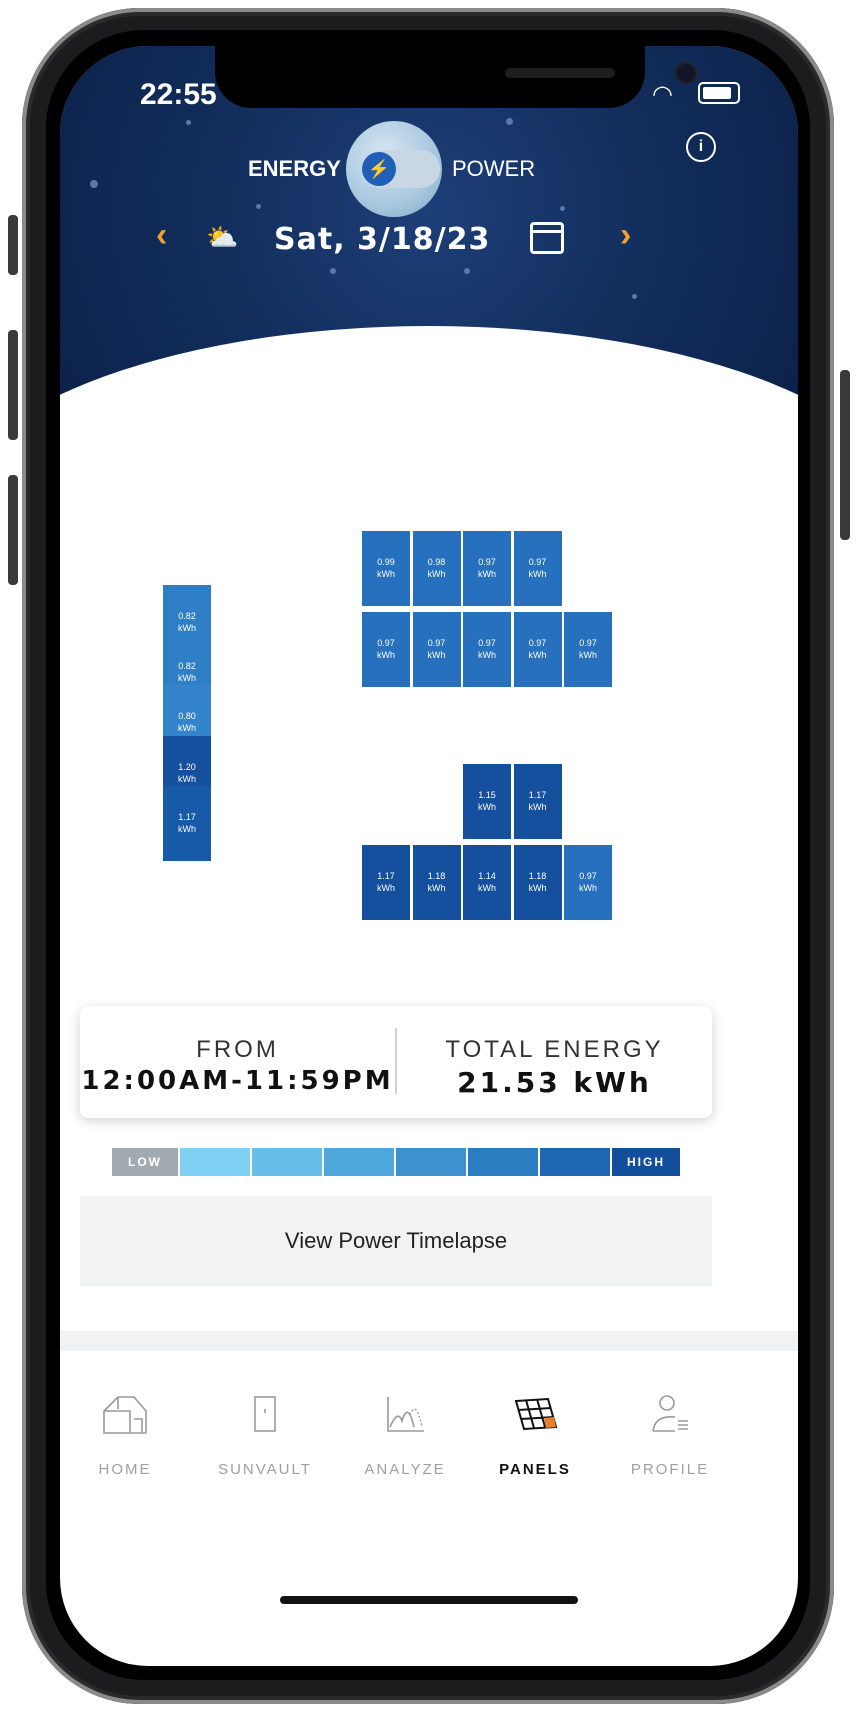  I want to click on tab-panels: PANELS, so click(535, 1426).